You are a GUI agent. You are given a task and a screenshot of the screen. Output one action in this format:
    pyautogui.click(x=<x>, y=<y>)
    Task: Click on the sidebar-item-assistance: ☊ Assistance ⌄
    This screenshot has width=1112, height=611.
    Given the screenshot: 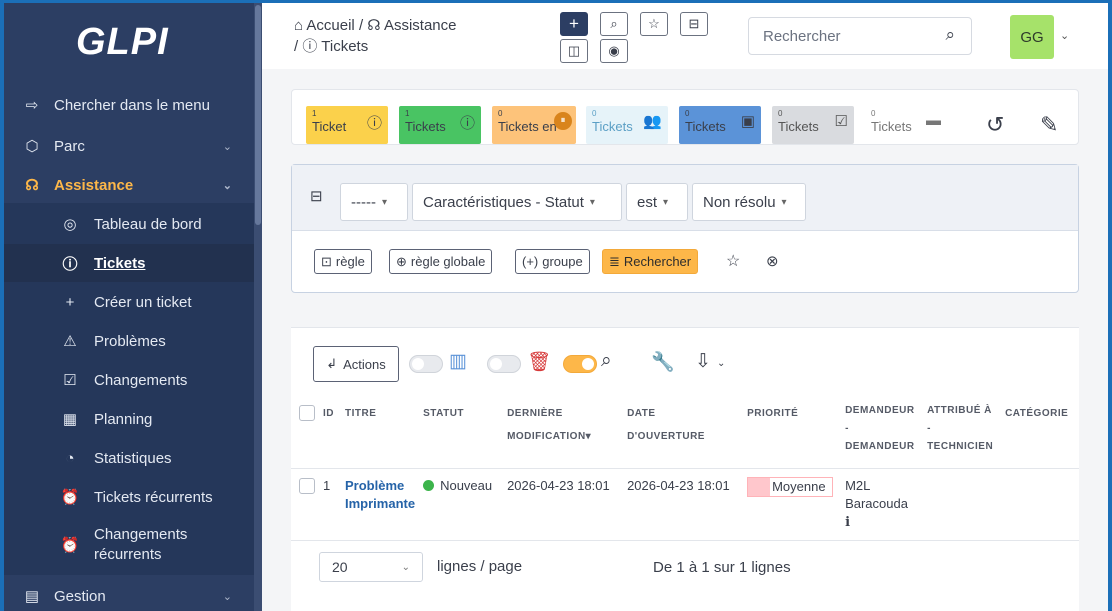 What is the action you would take?
    pyautogui.click(x=129, y=185)
    